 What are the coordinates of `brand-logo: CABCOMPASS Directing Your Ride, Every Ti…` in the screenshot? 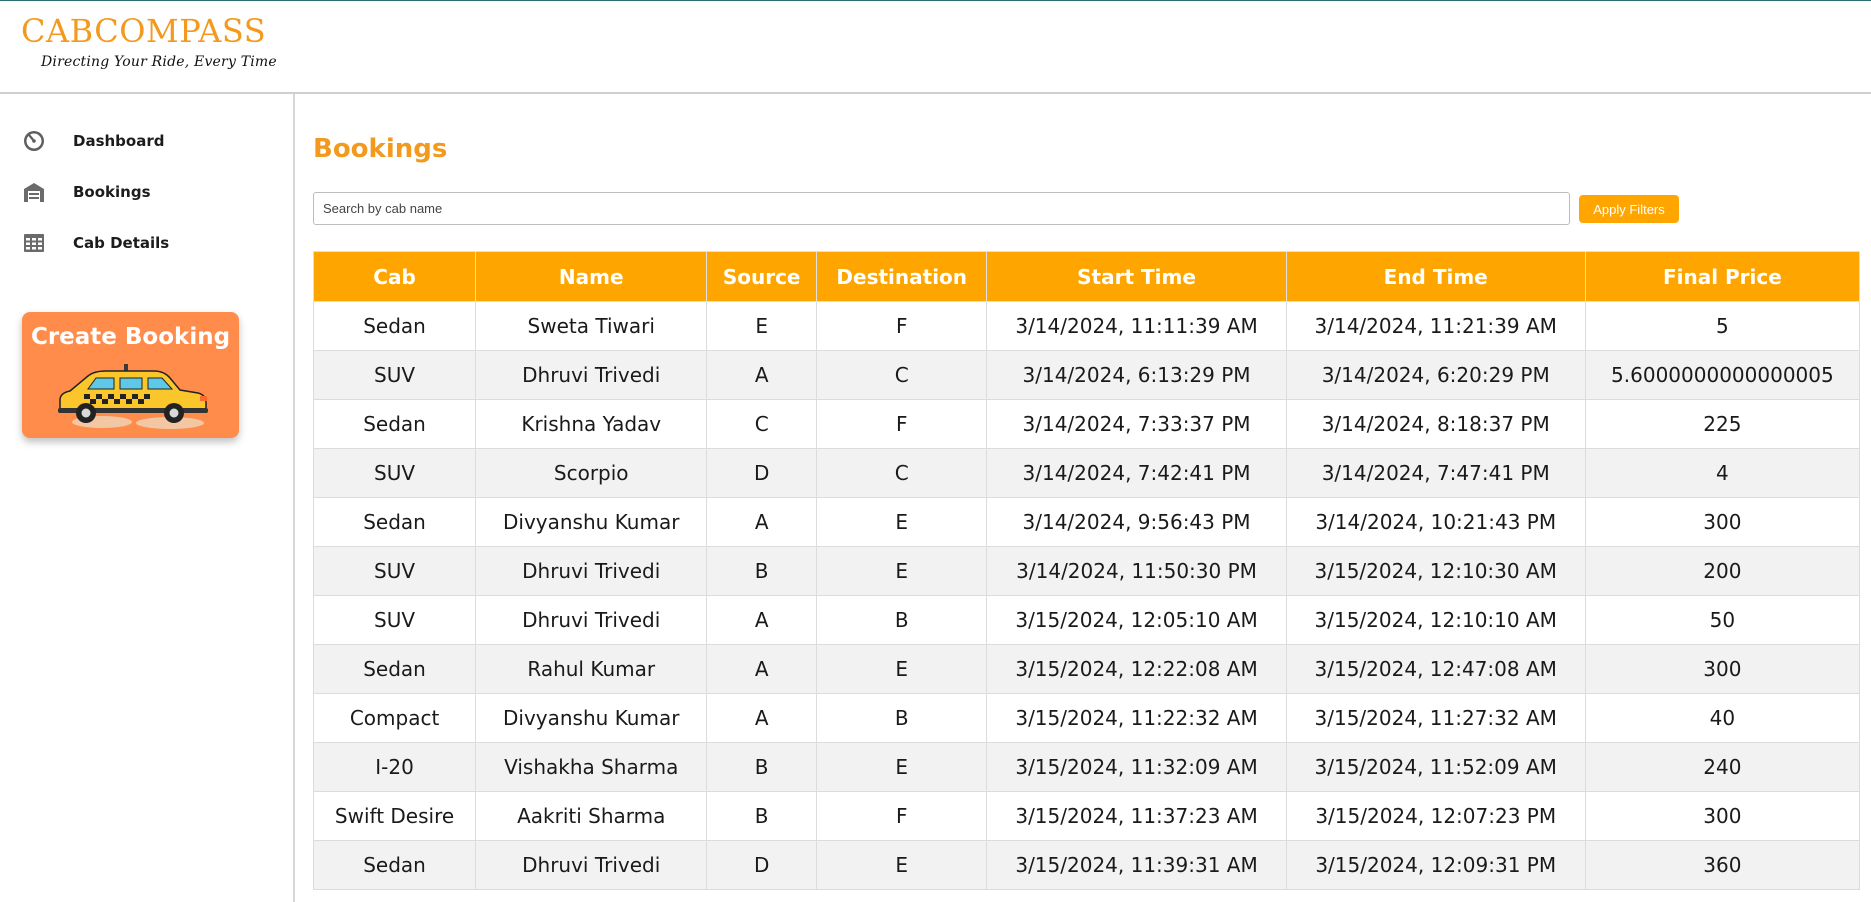 It's located at (149, 41).